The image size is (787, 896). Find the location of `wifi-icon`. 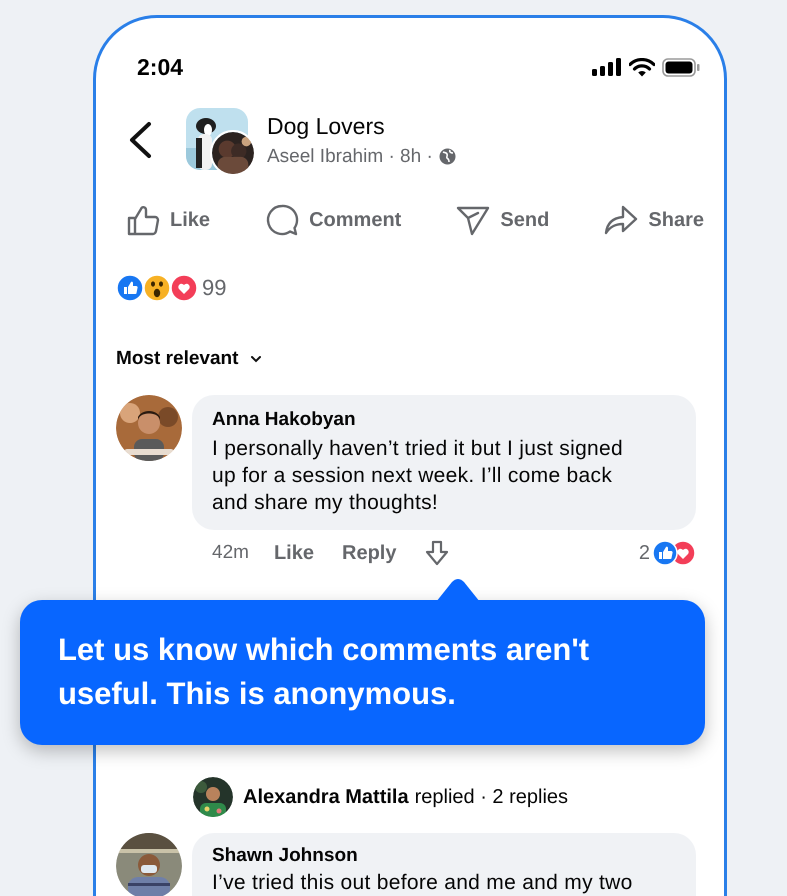

wifi-icon is located at coordinates (642, 67).